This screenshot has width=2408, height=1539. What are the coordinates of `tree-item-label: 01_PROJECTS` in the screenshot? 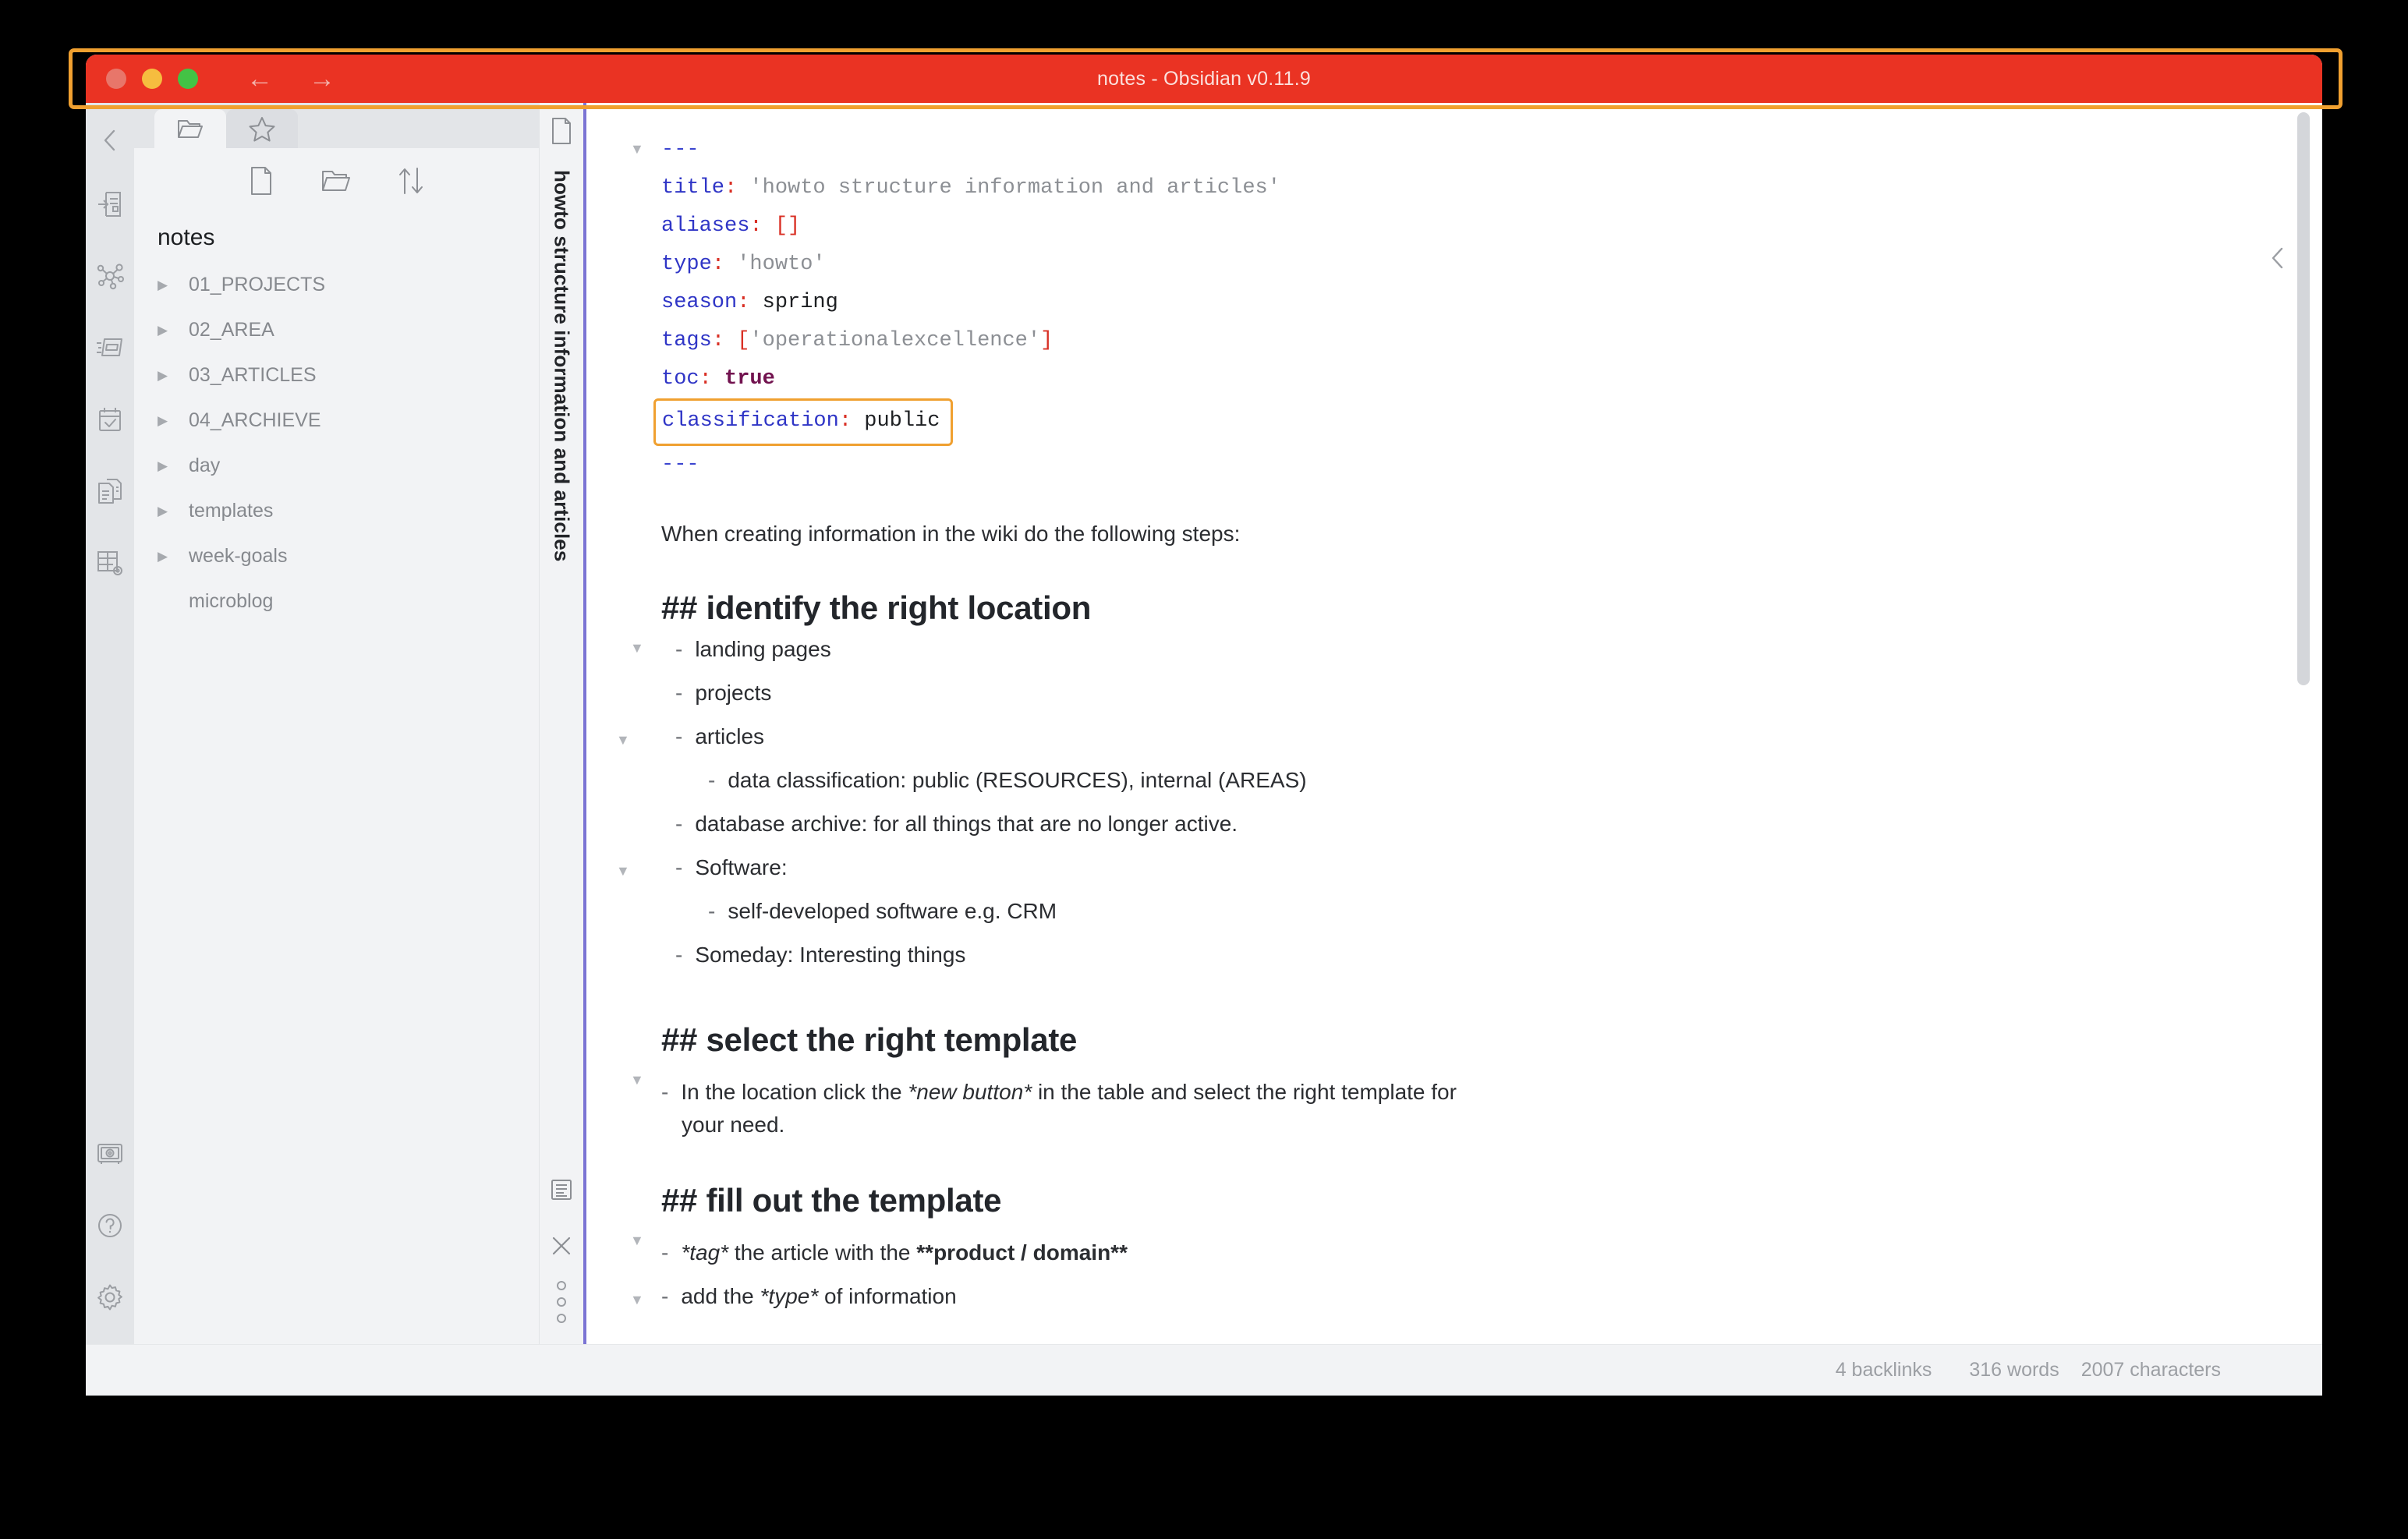 It's located at (257, 284).